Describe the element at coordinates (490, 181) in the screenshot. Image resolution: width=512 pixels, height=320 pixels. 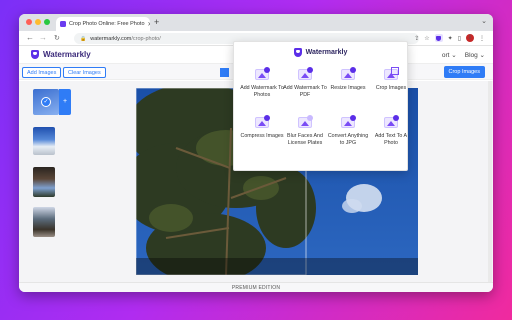
I see `page-scrollbar` at that location.